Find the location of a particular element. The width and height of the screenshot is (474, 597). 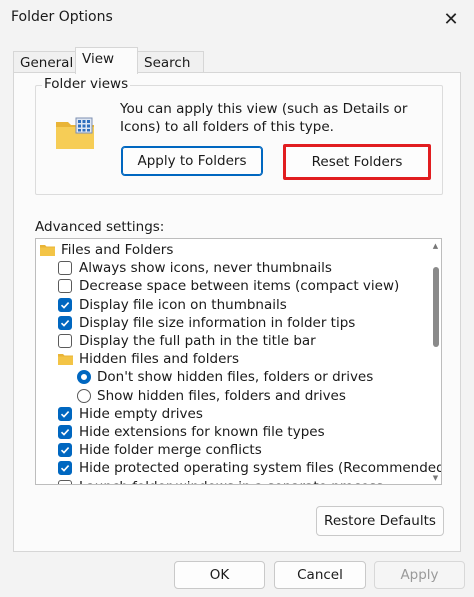

title-bar: Folder Options ✕ is located at coordinates (237, 19).